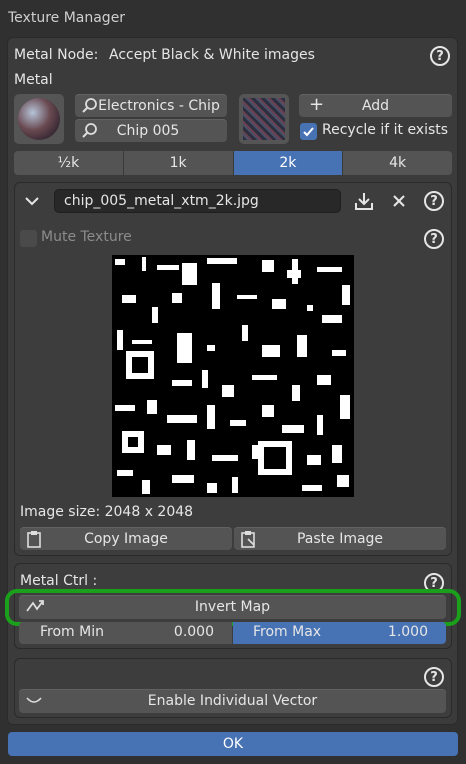 Image resolution: width=466 pixels, height=764 pixels. Describe the element at coordinates (34, 700) in the screenshot. I see `toggle-curve-icon` at that location.